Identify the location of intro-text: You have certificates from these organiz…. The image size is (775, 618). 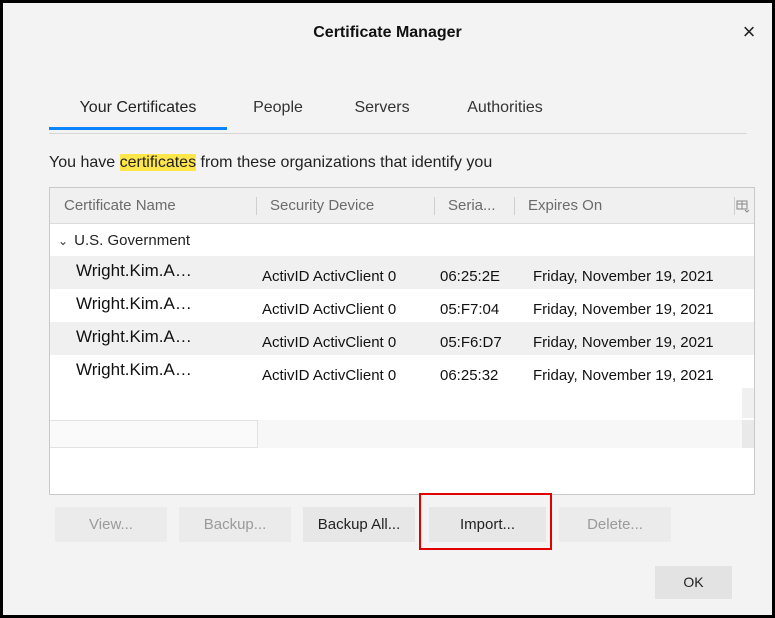
(270, 163).